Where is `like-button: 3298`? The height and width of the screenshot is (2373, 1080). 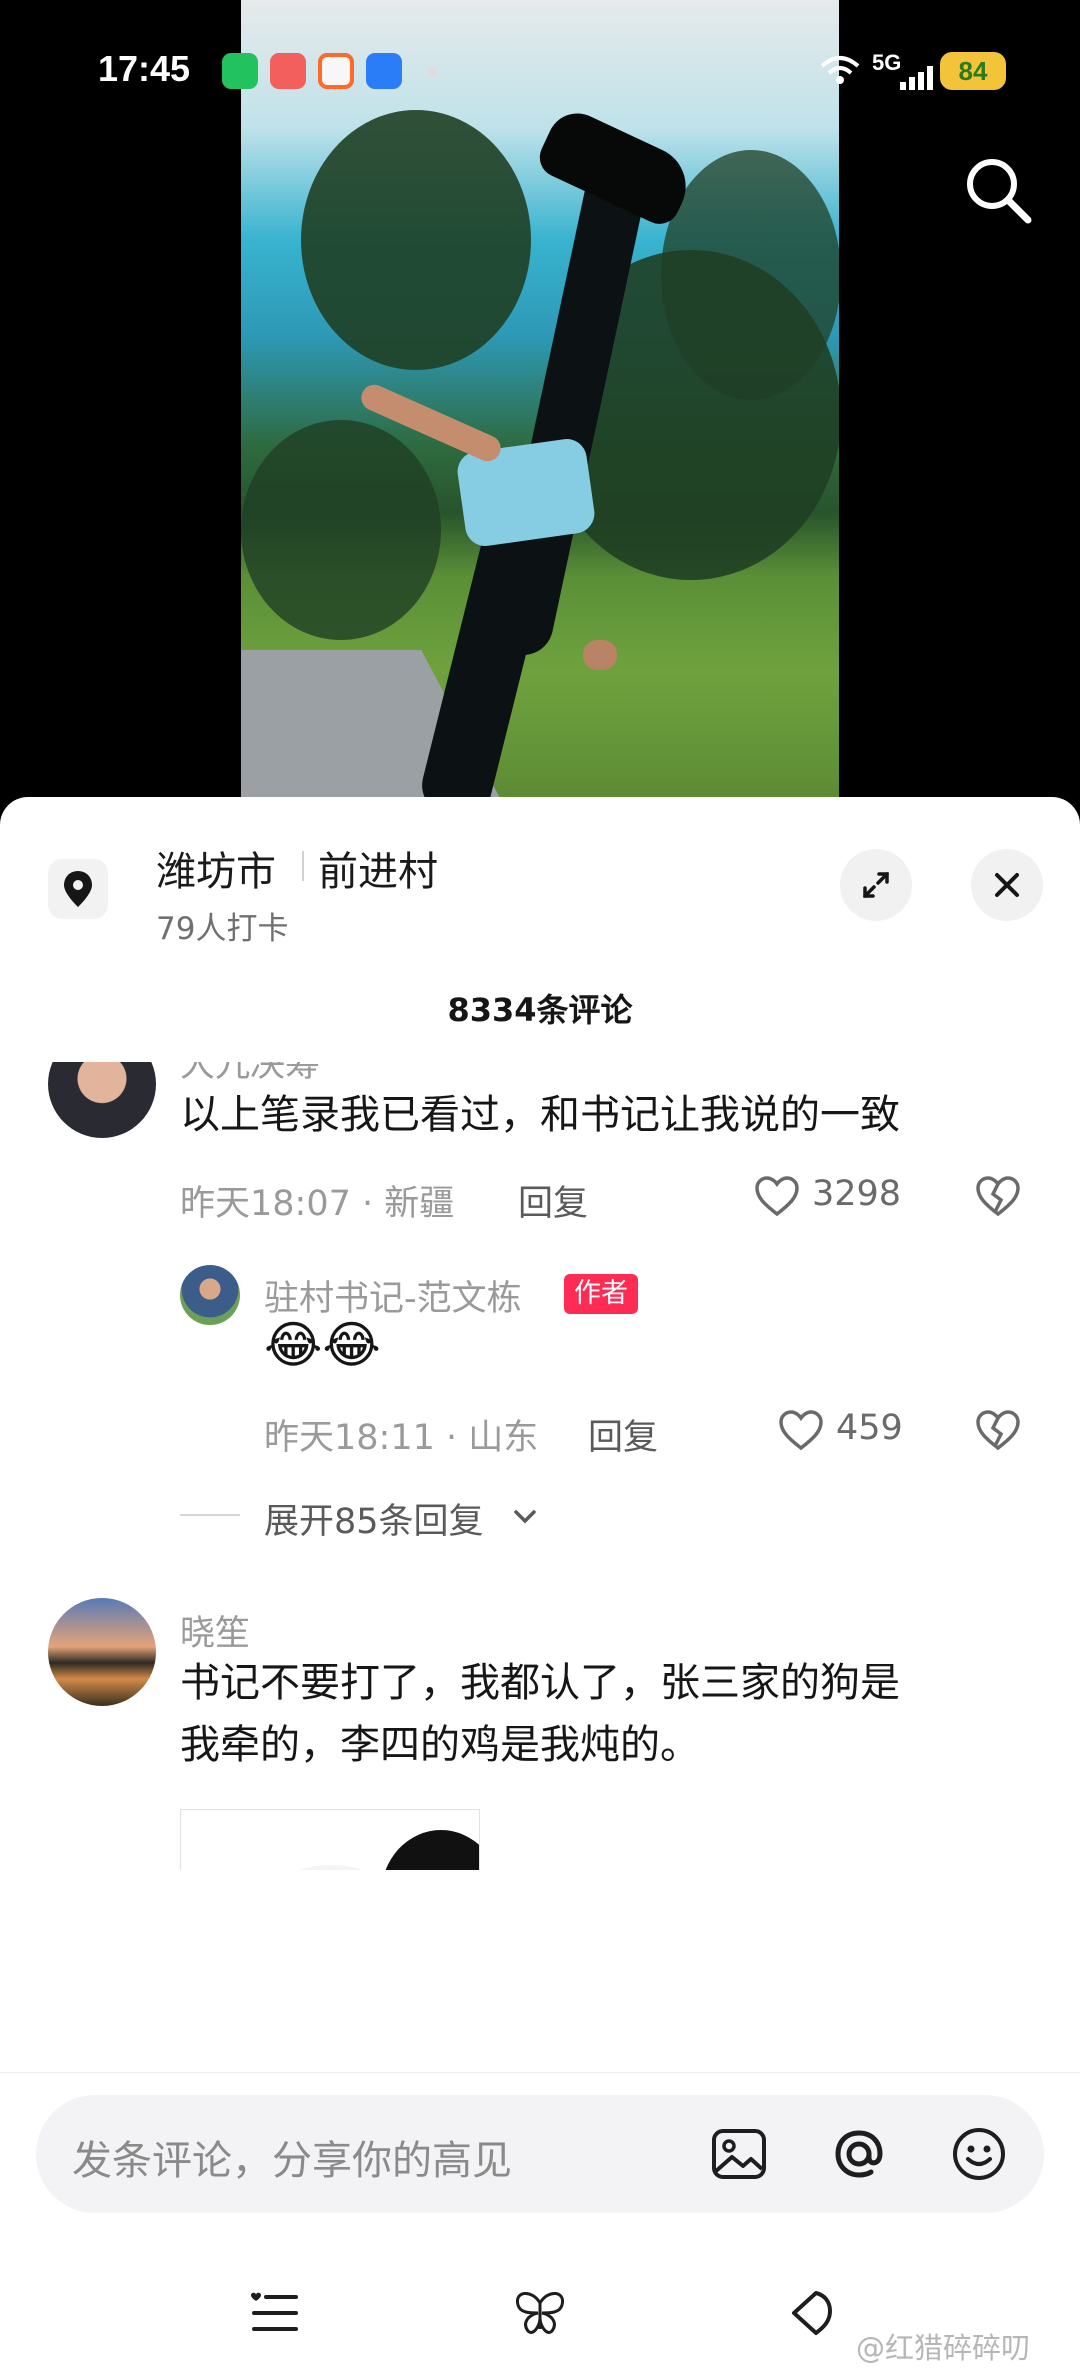
like-button: 3298 is located at coordinates (832, 1197).